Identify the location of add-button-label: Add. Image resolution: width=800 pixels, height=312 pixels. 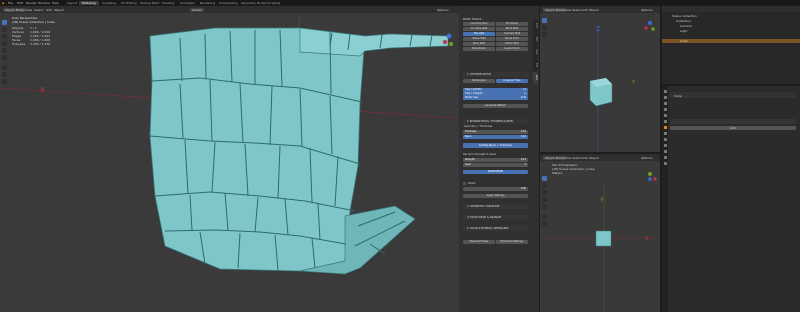
(733, 128).